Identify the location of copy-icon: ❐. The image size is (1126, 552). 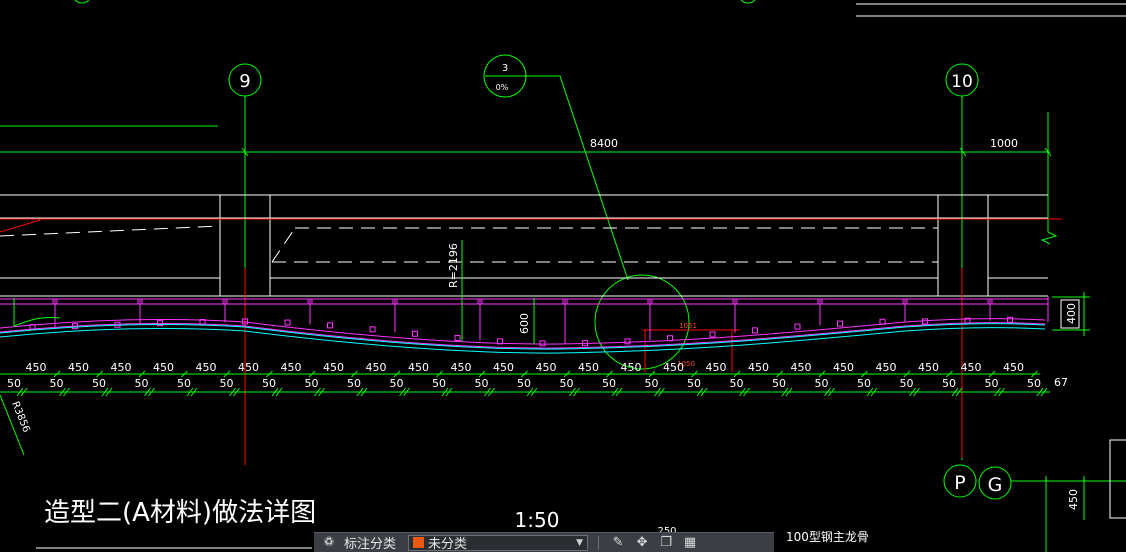
(666, 543).